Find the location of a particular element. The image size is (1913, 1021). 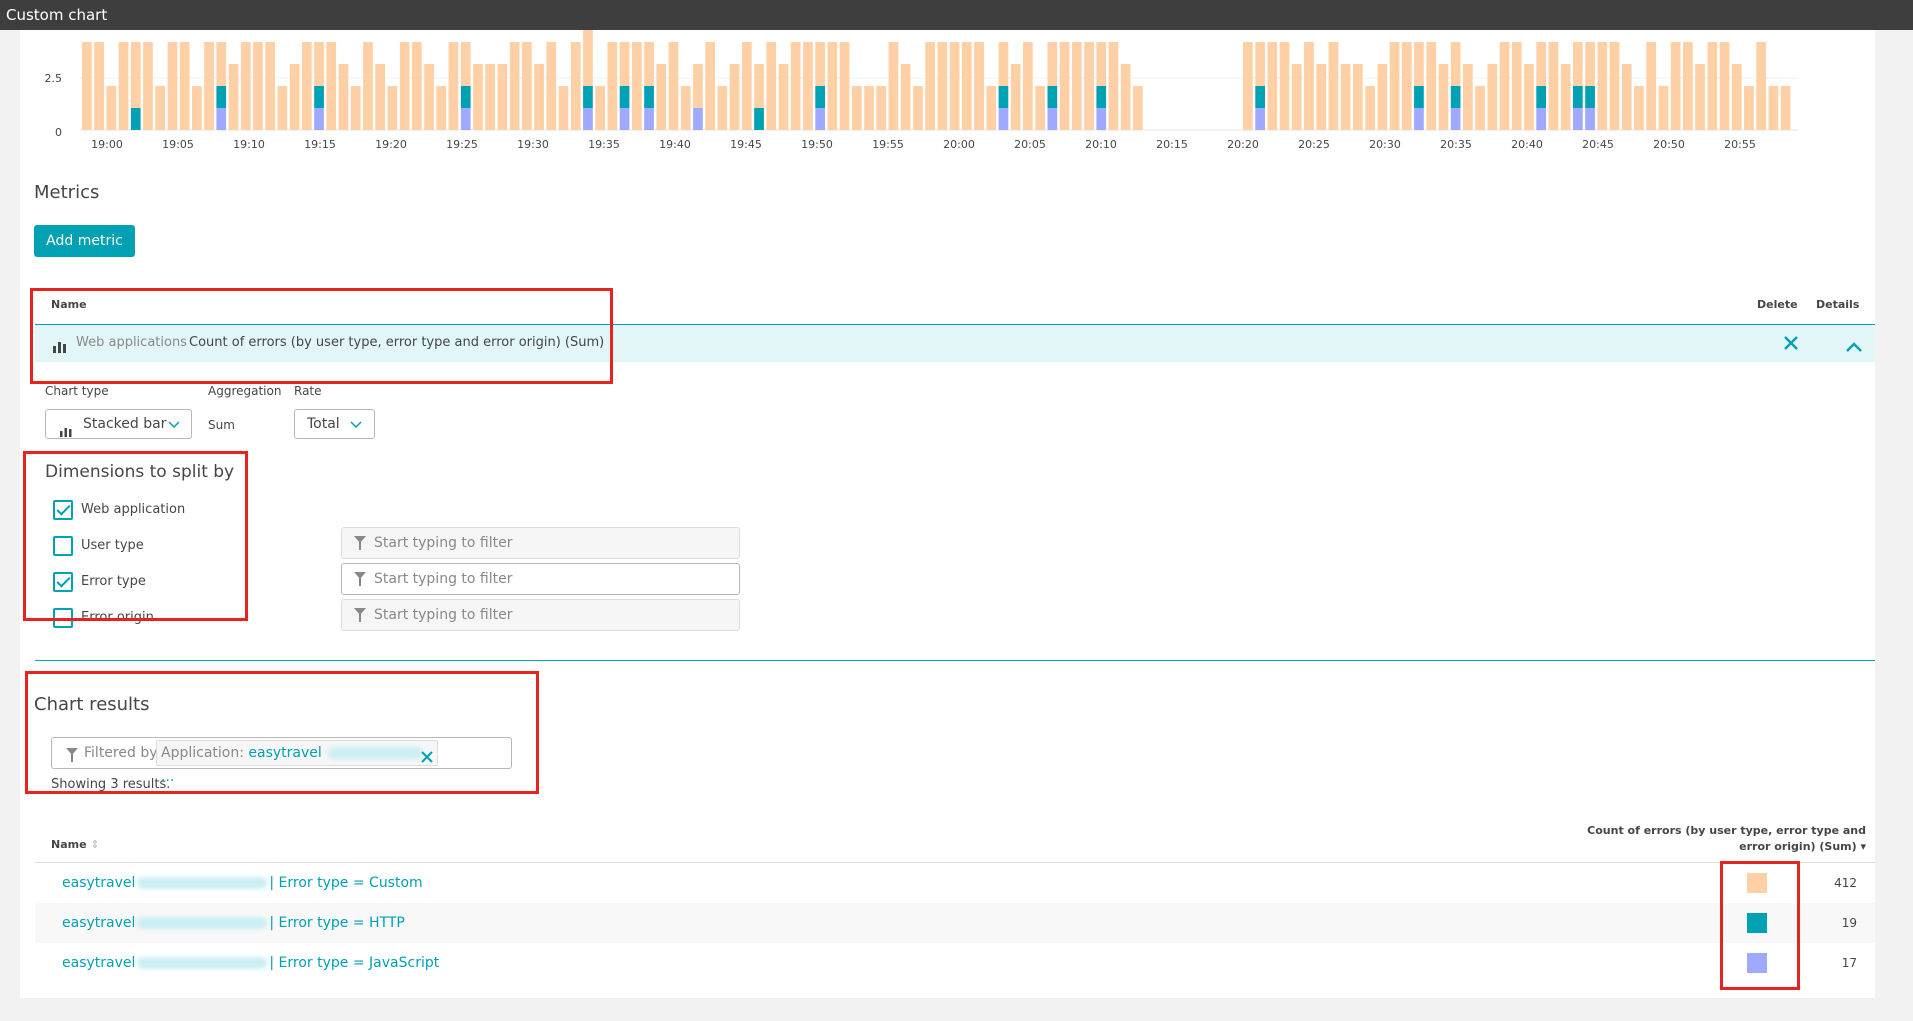

result-link: easytravel | Error type = JavaScript is located at coordinates (250, 963).